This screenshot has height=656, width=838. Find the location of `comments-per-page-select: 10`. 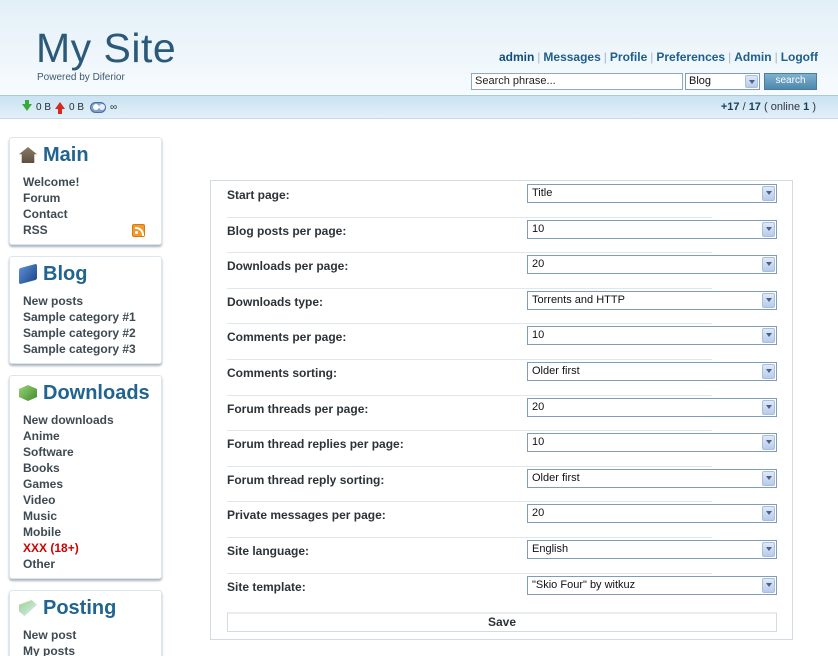

comments-per-page-select: 10 is located at coordinates (652, 336).